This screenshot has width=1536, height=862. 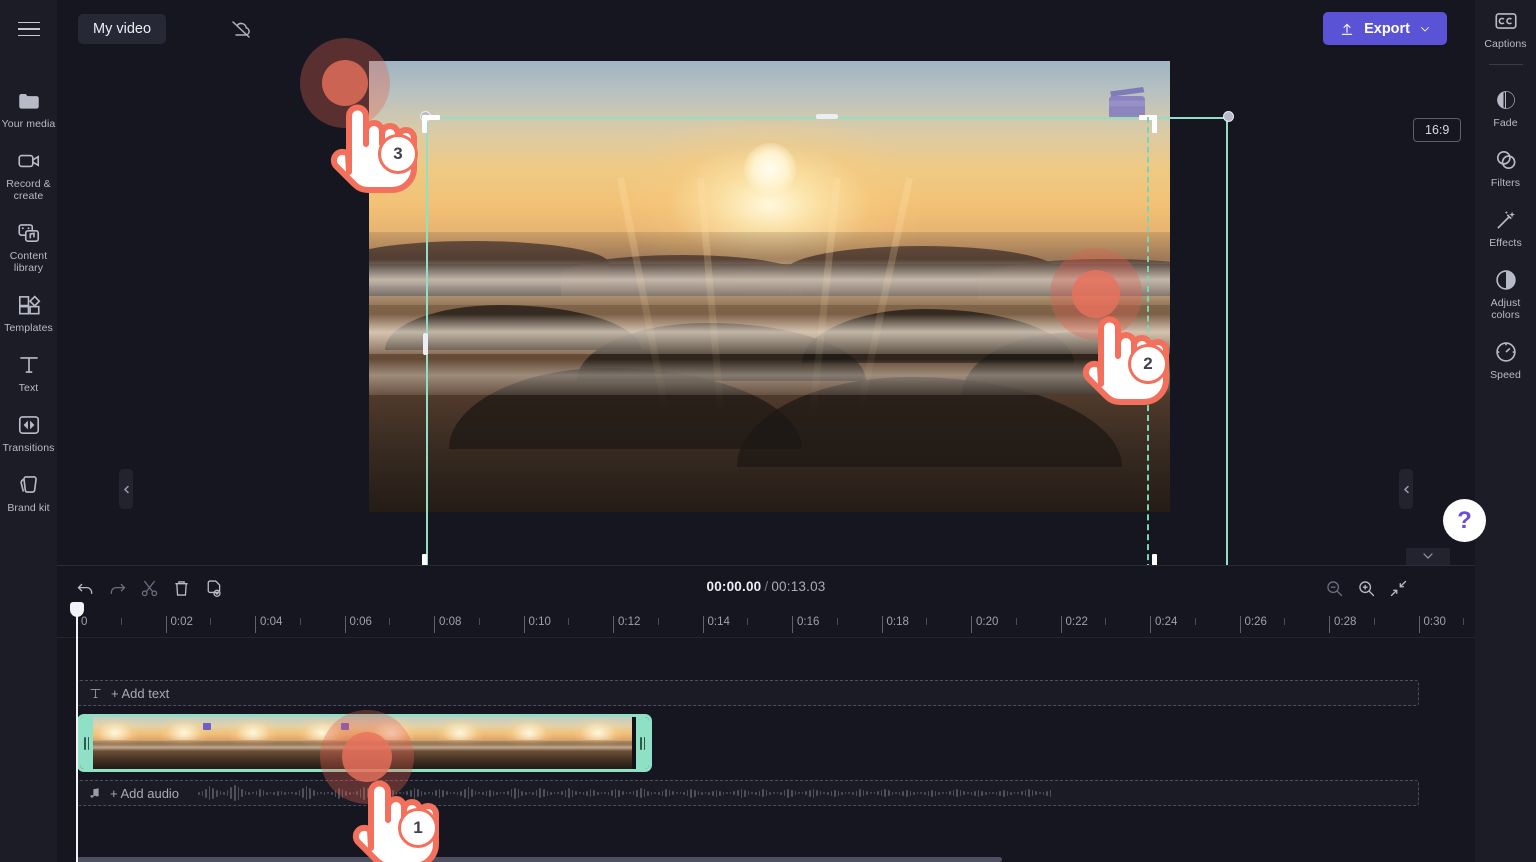 I want to click on sidebar-item-your-media: Your media, so click(x=28, y=109).